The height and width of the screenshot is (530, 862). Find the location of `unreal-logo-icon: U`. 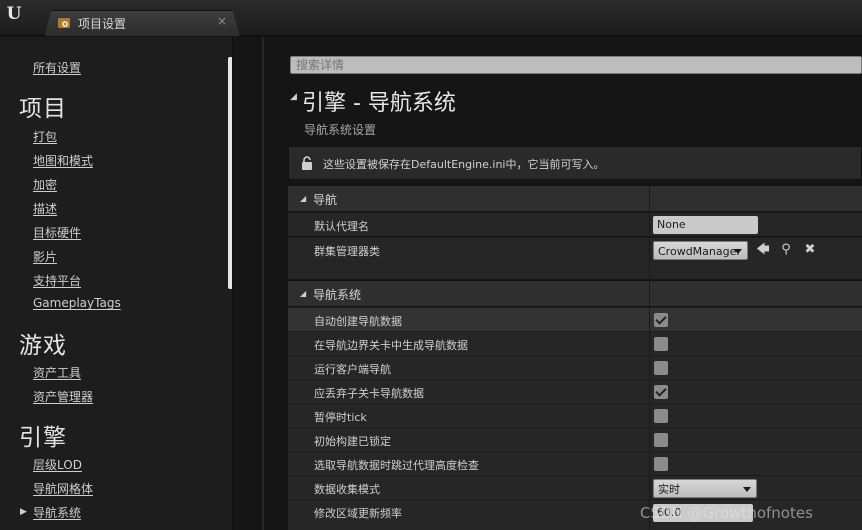

unreal-logo-icon: U is located at coordinates (14, 14).